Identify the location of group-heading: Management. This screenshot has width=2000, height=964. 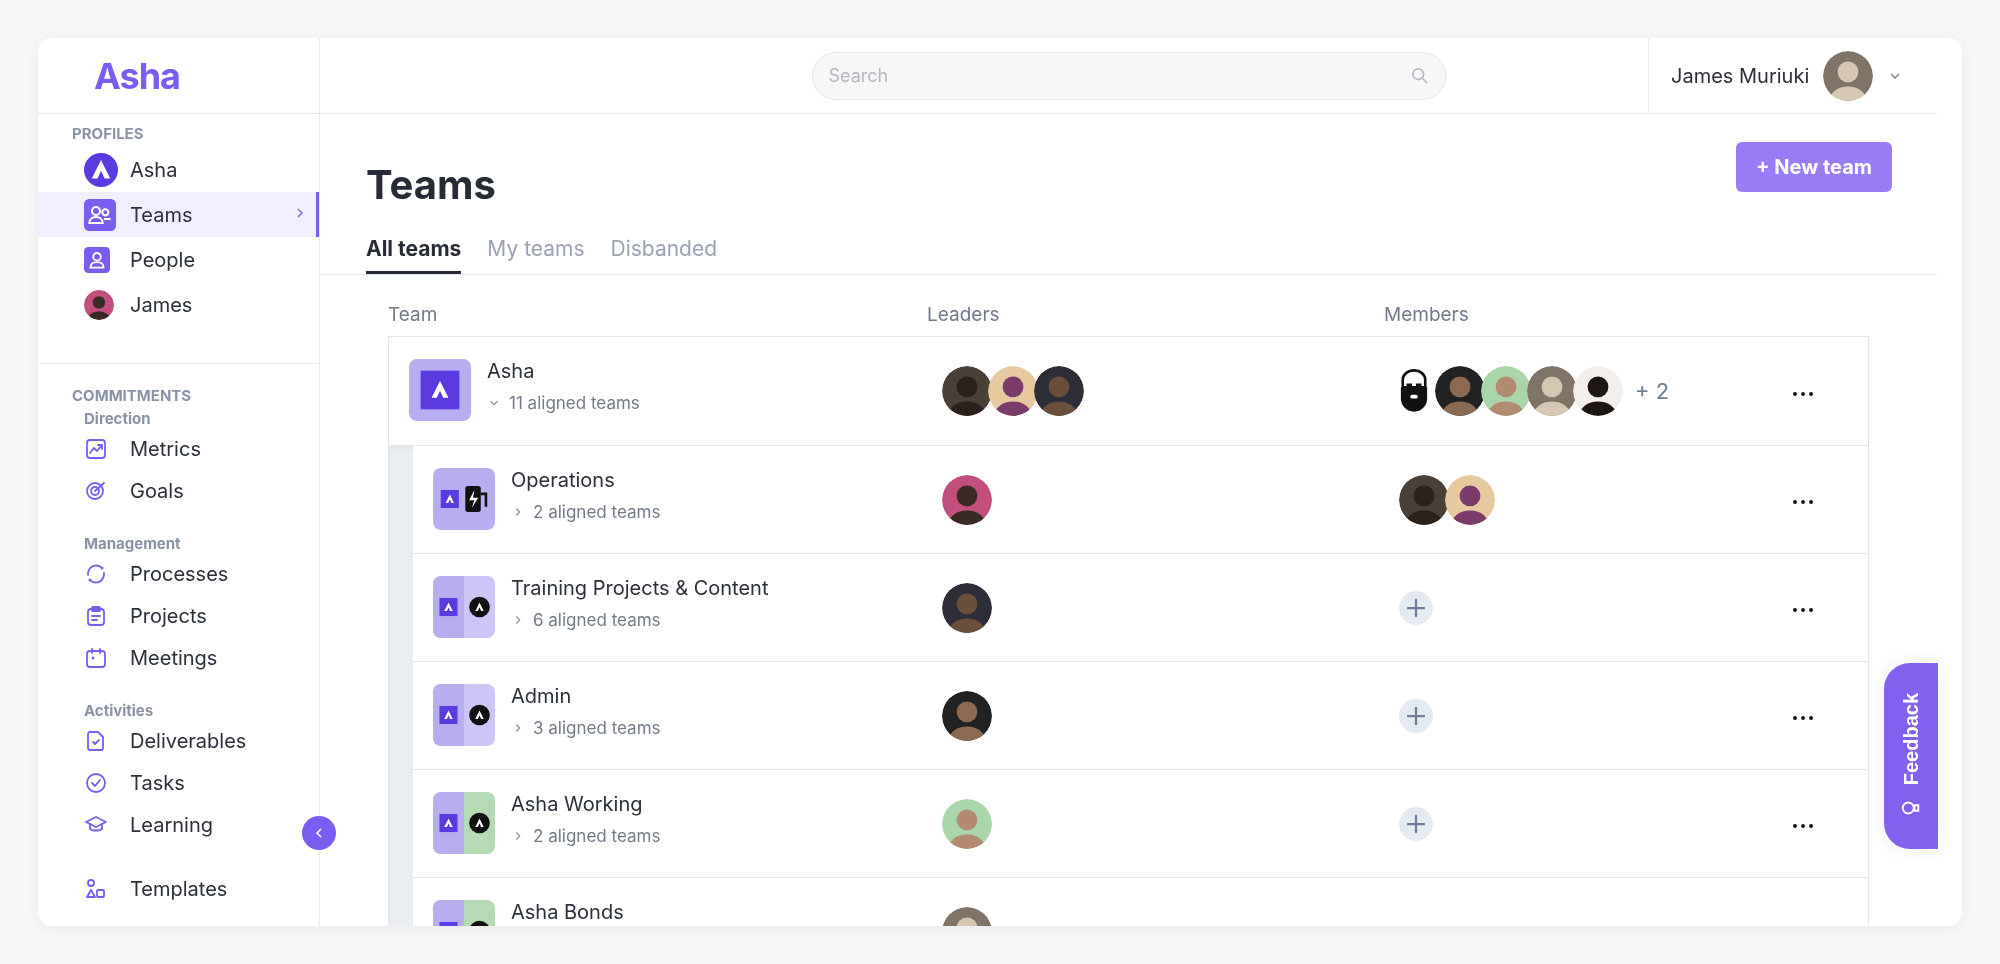
(132, 543).